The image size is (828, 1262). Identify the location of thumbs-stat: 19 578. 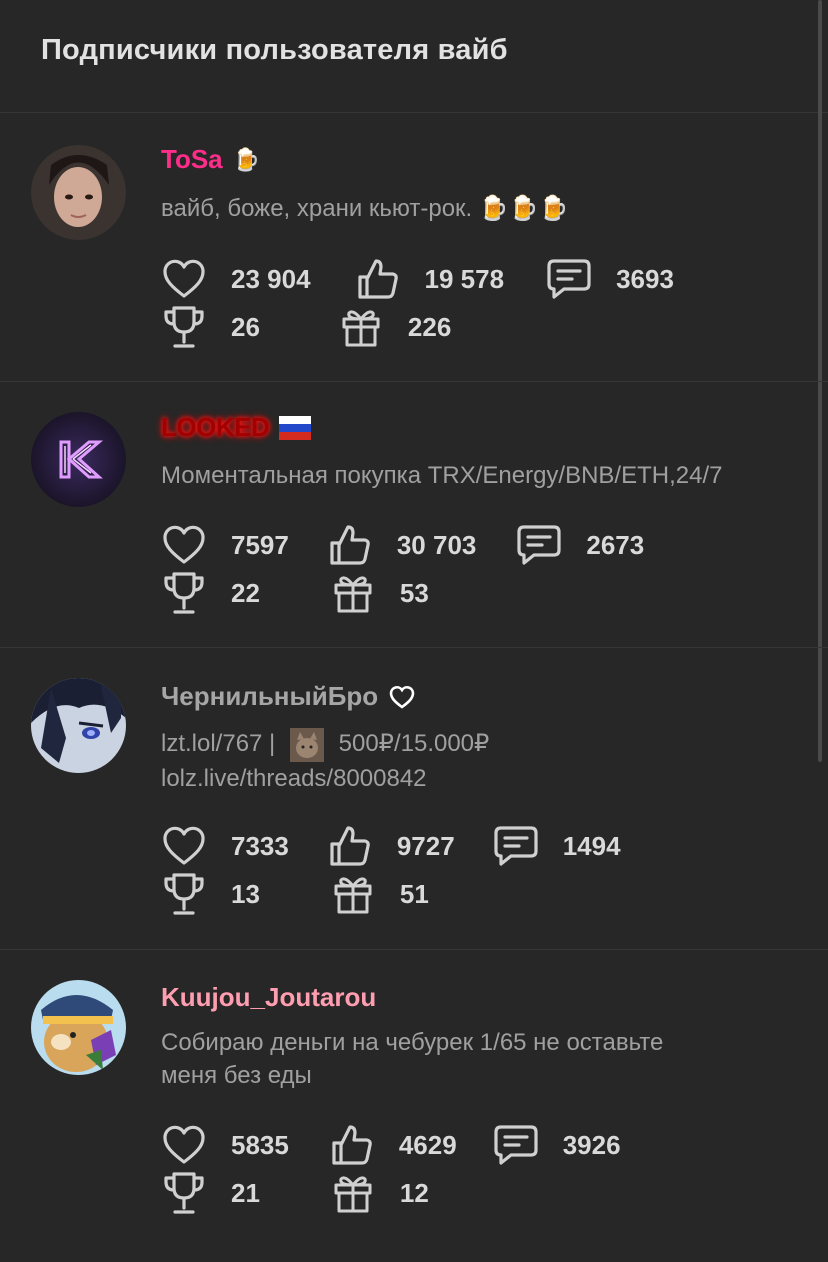
(430, 279).